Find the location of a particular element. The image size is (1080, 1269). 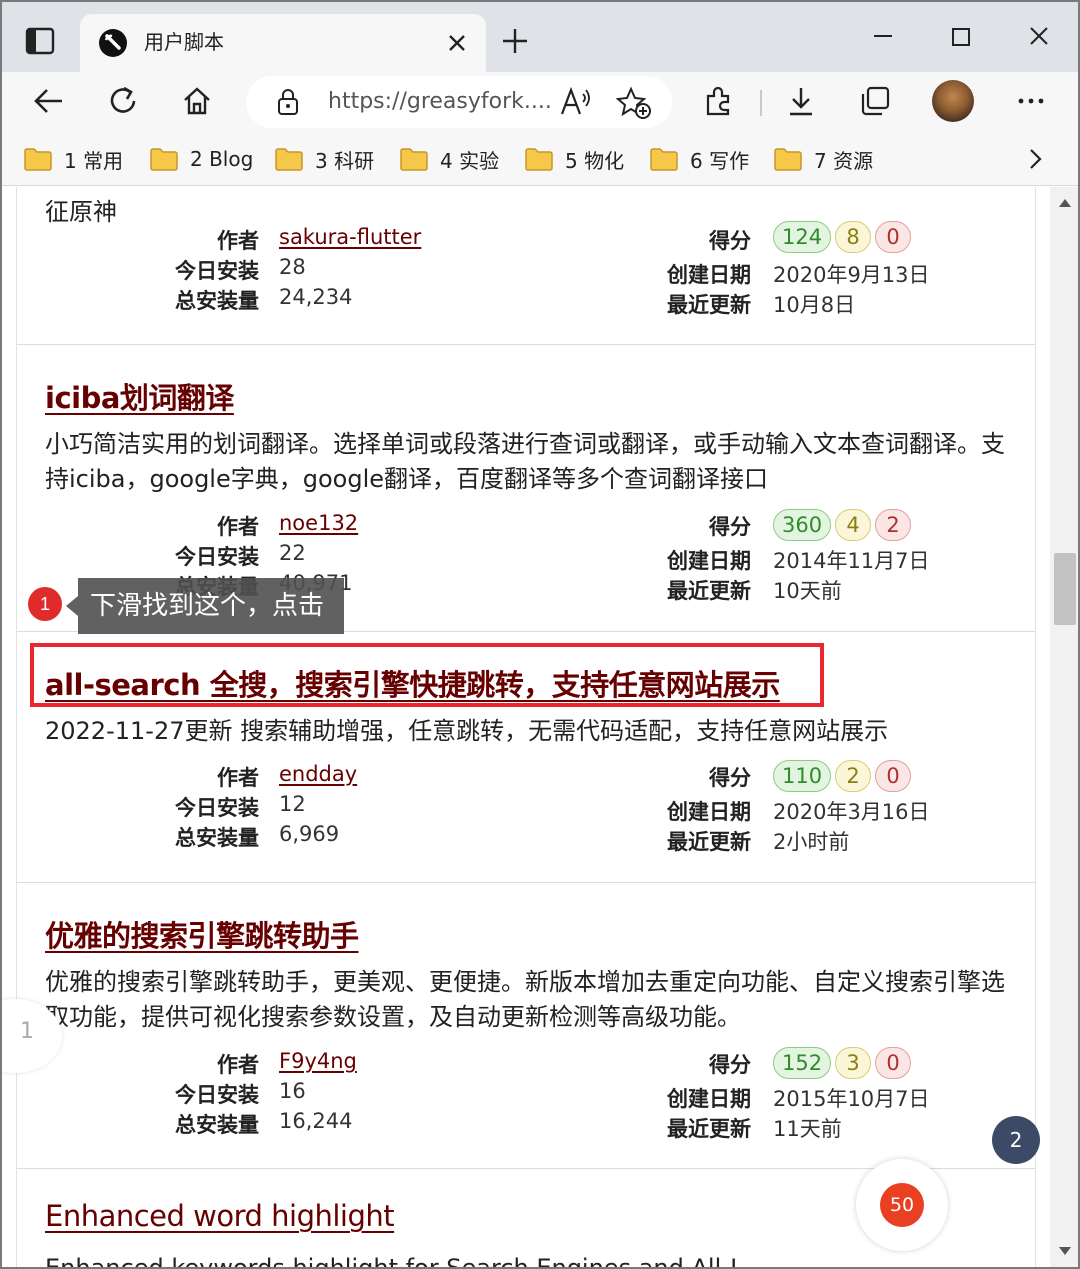

bookmark-label: 4 实验 is located at coordinates (470, 160).